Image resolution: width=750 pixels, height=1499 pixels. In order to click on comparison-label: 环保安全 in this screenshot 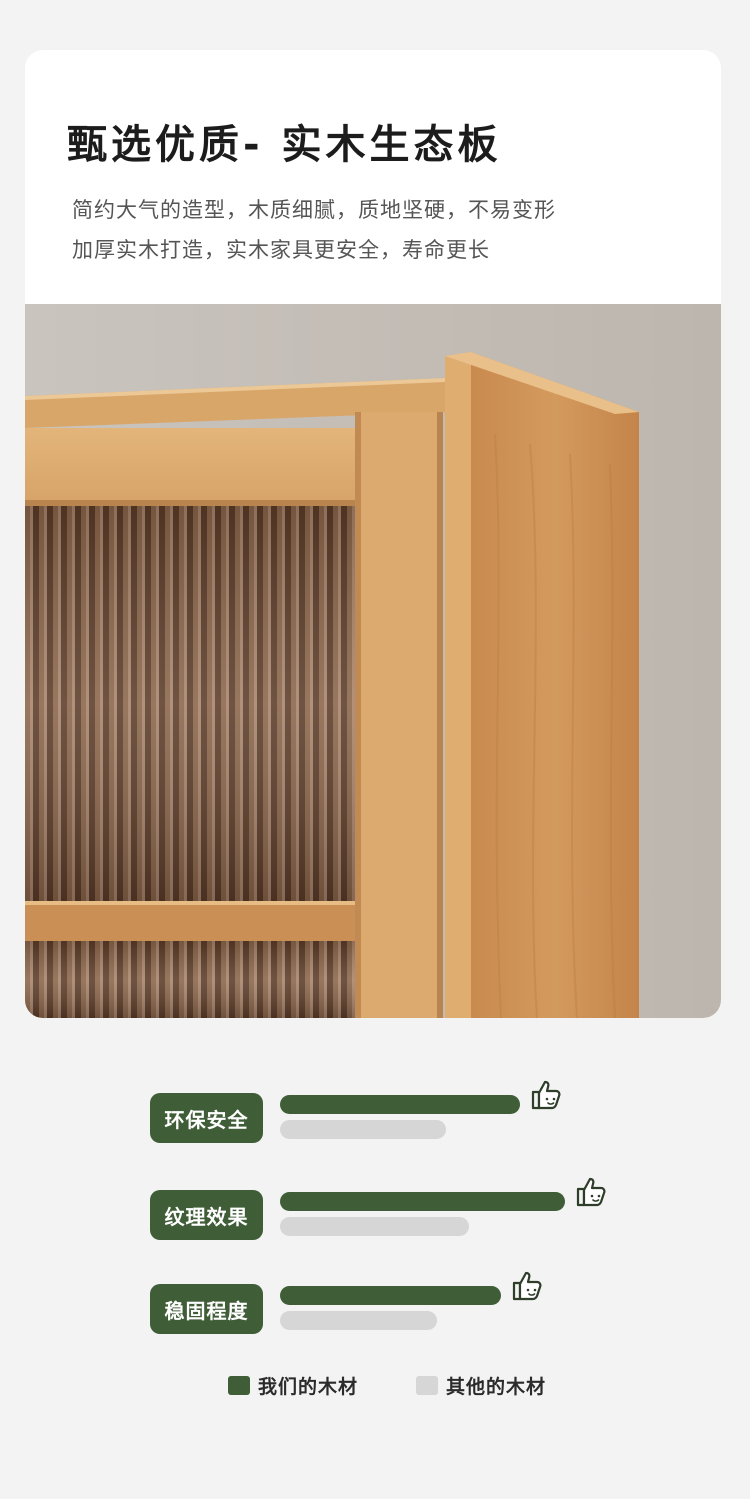, I will do `click(206, 1118)`.